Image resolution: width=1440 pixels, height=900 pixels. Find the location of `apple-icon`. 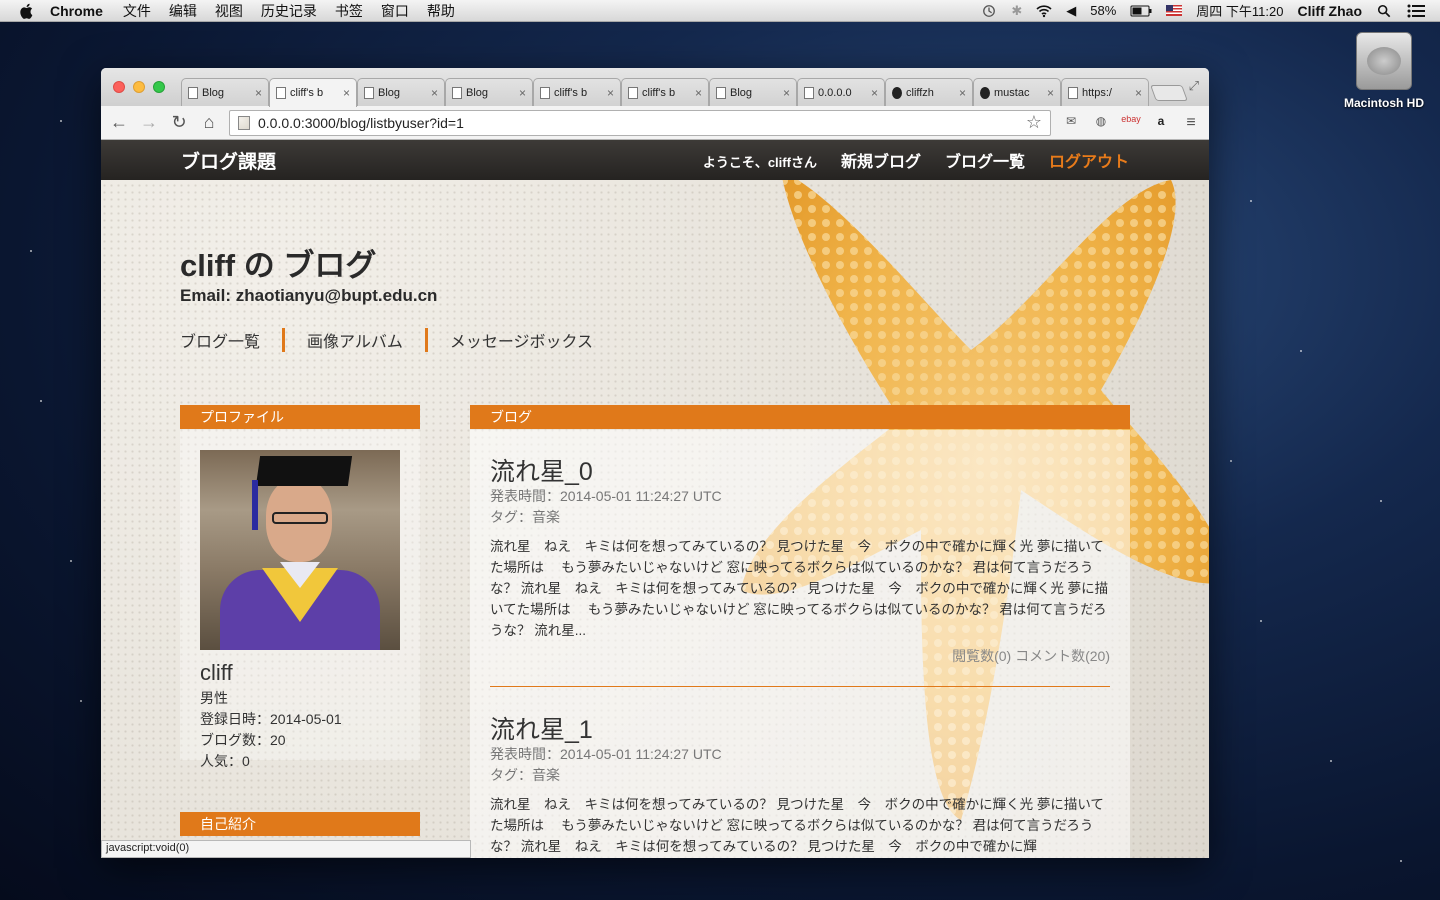

apple-icon is located at coordinates (27, 11).